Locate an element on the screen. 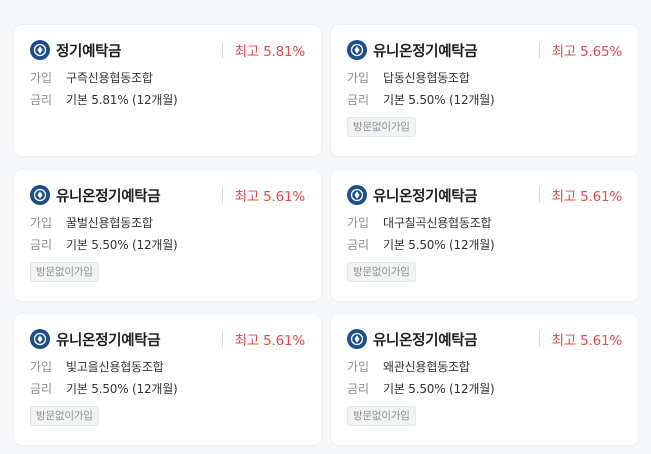 The width and height of the screenshot is (651, 454). join-row: 가입 답동신용협동조합 is located at coordinates (484, 78).